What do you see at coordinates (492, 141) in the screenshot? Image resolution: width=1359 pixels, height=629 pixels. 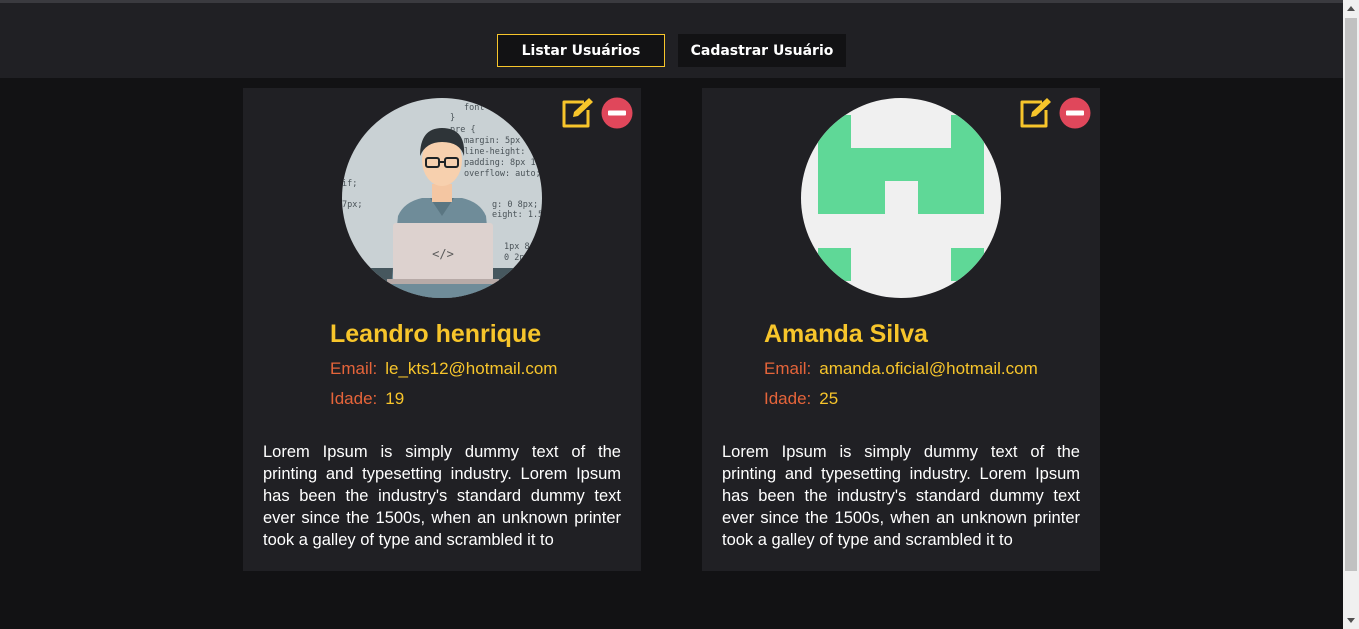 I see `svg-text: margin: 5px` at bounding box center [492, 141].